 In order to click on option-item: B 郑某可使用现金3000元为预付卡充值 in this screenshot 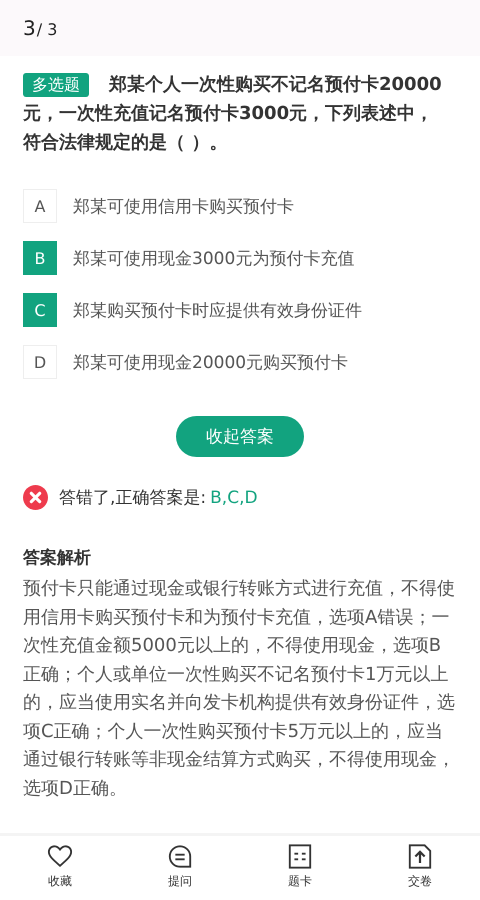, I will do `click(251, 258)`.